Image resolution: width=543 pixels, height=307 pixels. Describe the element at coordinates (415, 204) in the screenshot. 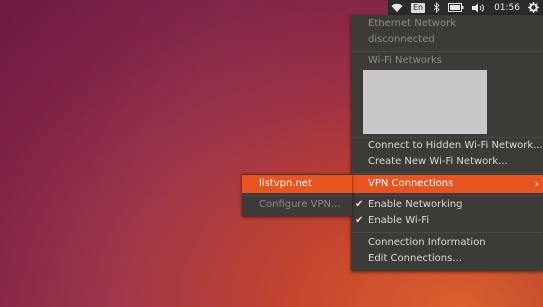

I see `enable-networking-label: Enable Networking` at that location.